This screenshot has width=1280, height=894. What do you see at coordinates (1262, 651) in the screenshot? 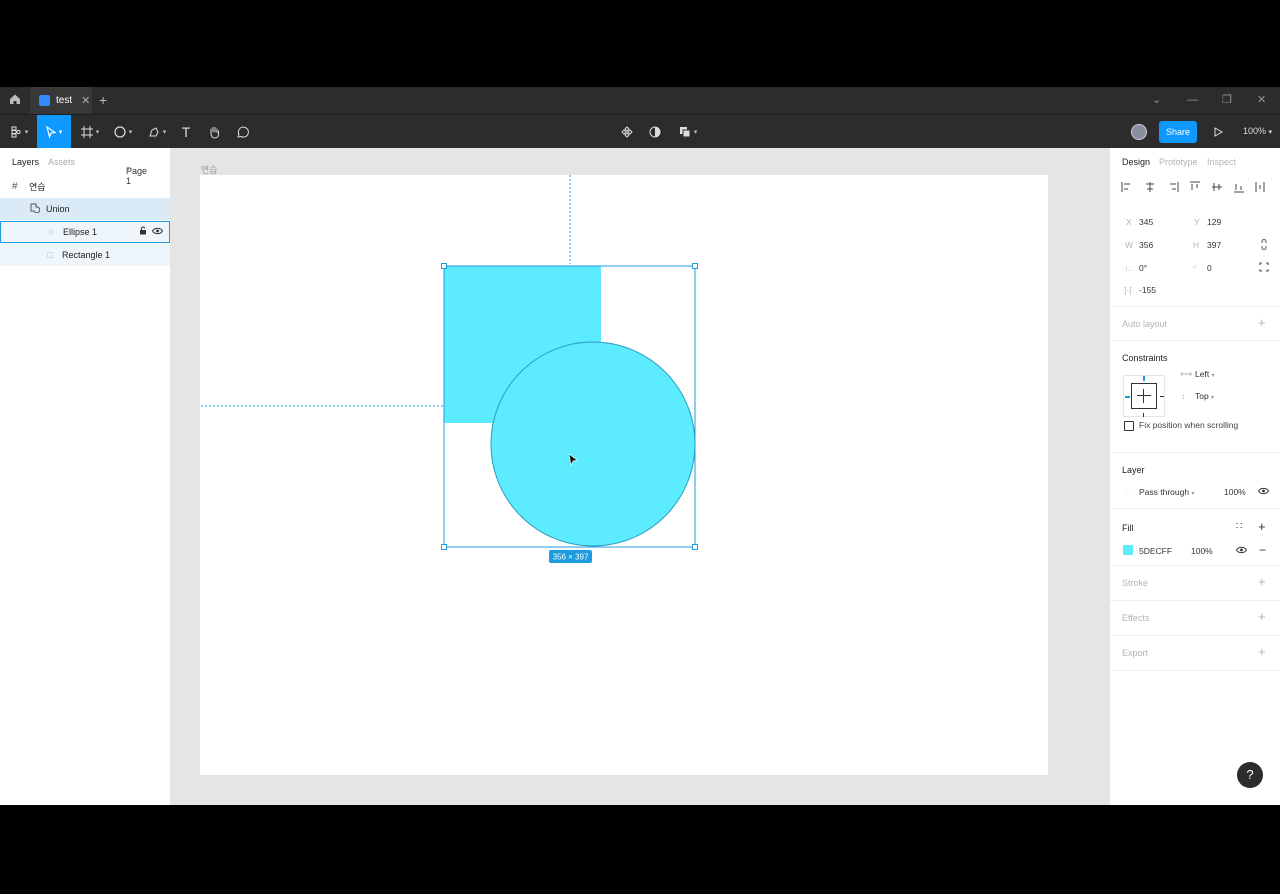
I see `add-export-icon: +` at bounding box center [1262, 651].